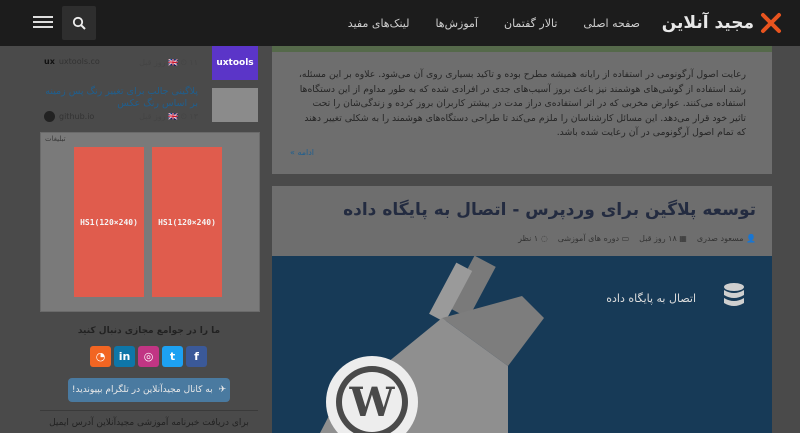  What do you see at coordinates (522, 49) in the screenshot?
I see `card-accent-strip` at bounding box center [522, 49].